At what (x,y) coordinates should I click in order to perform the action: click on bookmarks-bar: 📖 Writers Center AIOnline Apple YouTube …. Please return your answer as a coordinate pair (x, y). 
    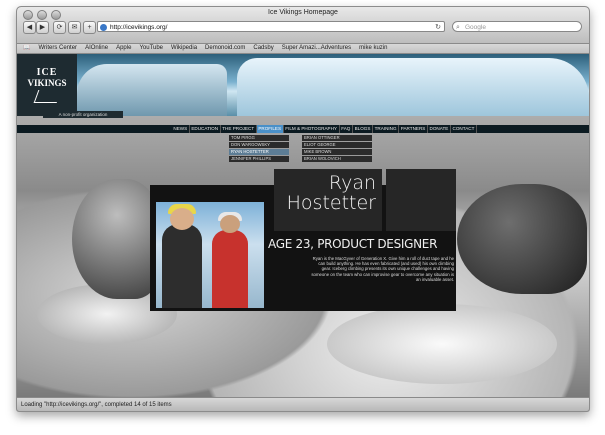
    Looking at the image, I should click on (303, 49).